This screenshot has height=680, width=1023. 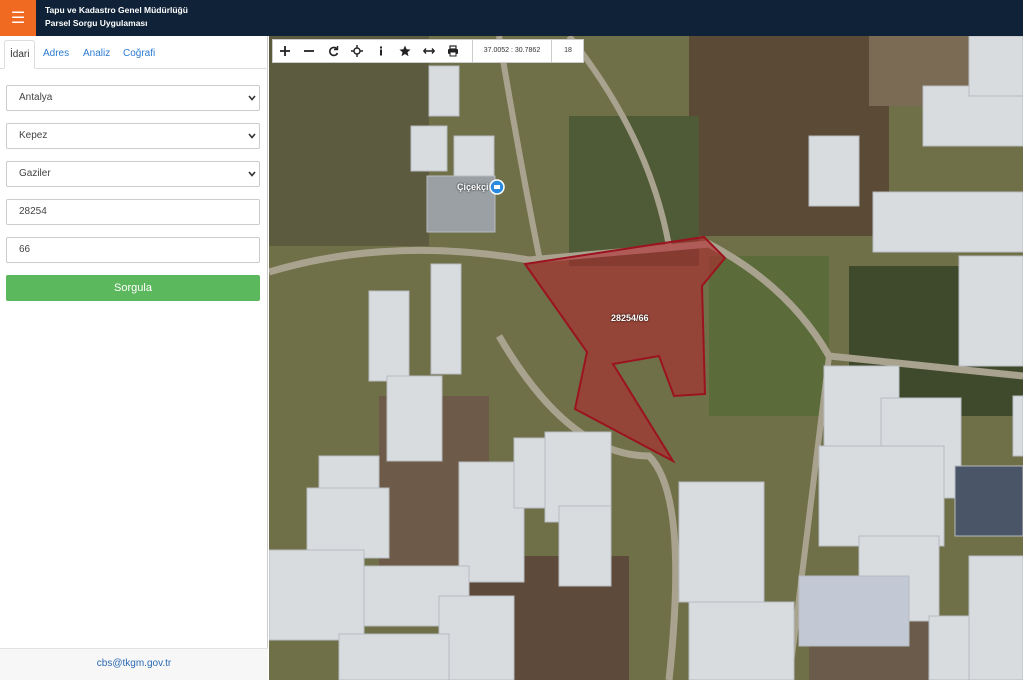 I want to click on star-icon, so click(x=405, y=51).